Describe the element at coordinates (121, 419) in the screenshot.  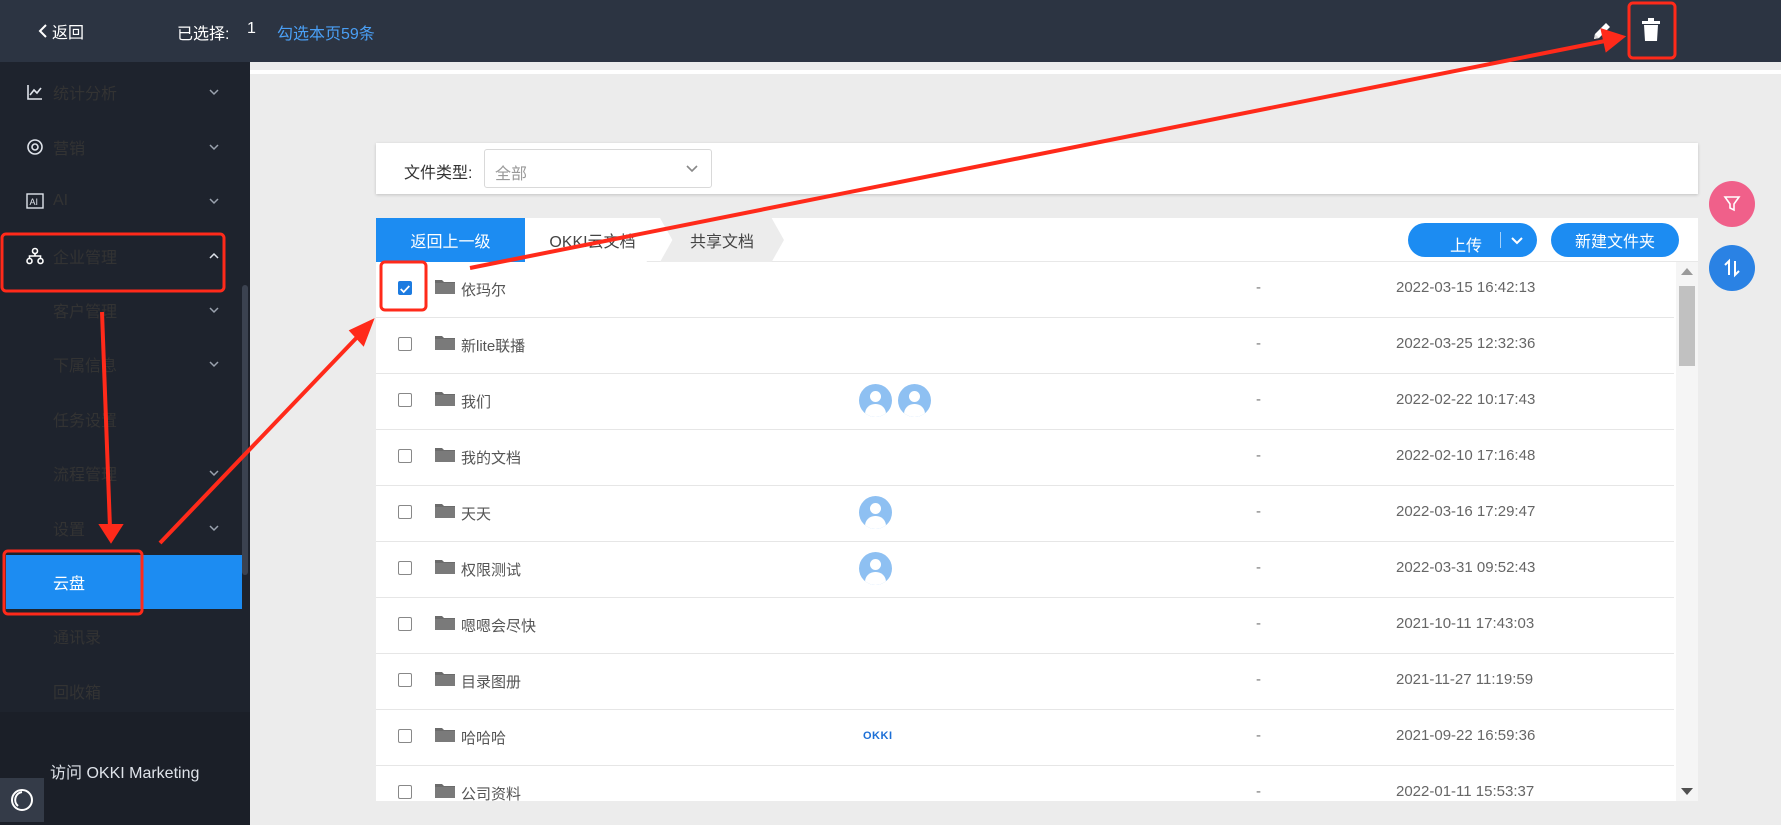
I see `sidebar-item: 任务设置` at that location.